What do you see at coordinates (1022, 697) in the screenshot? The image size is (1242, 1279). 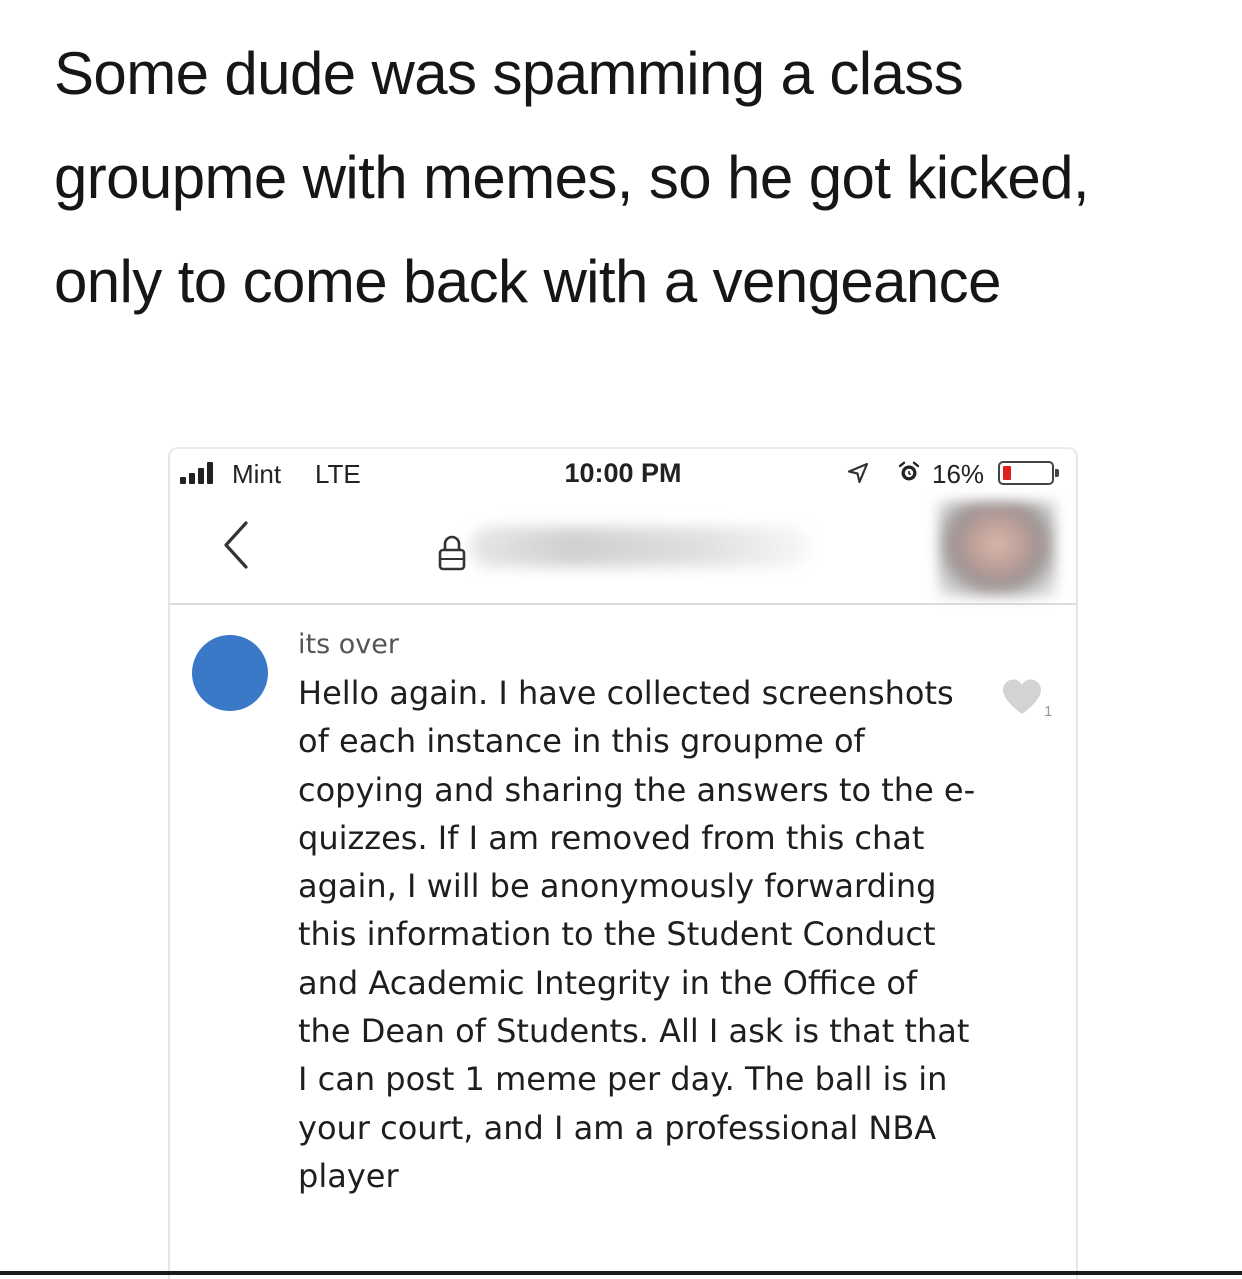 I see `heart-icon` at bounding box center [1022, 697].